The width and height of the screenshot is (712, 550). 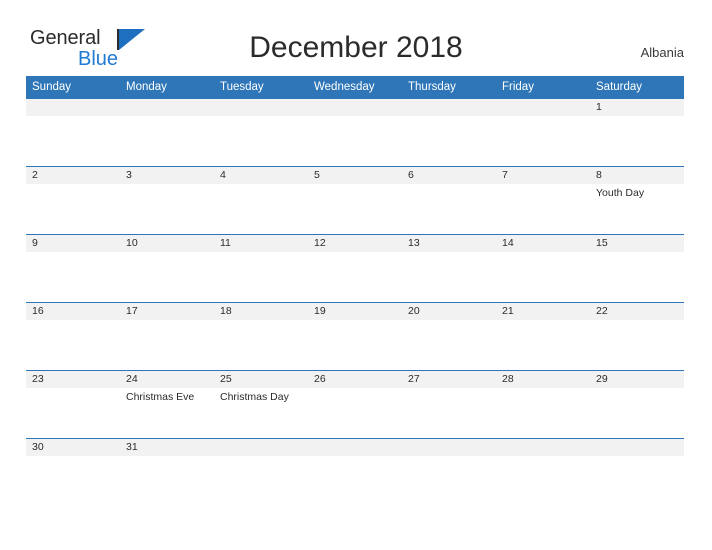 What do you see at coordinates (73, 87) in the screenshot?
I see `weekday-header-sunday: Sunday` at bounding box center [73, 87].